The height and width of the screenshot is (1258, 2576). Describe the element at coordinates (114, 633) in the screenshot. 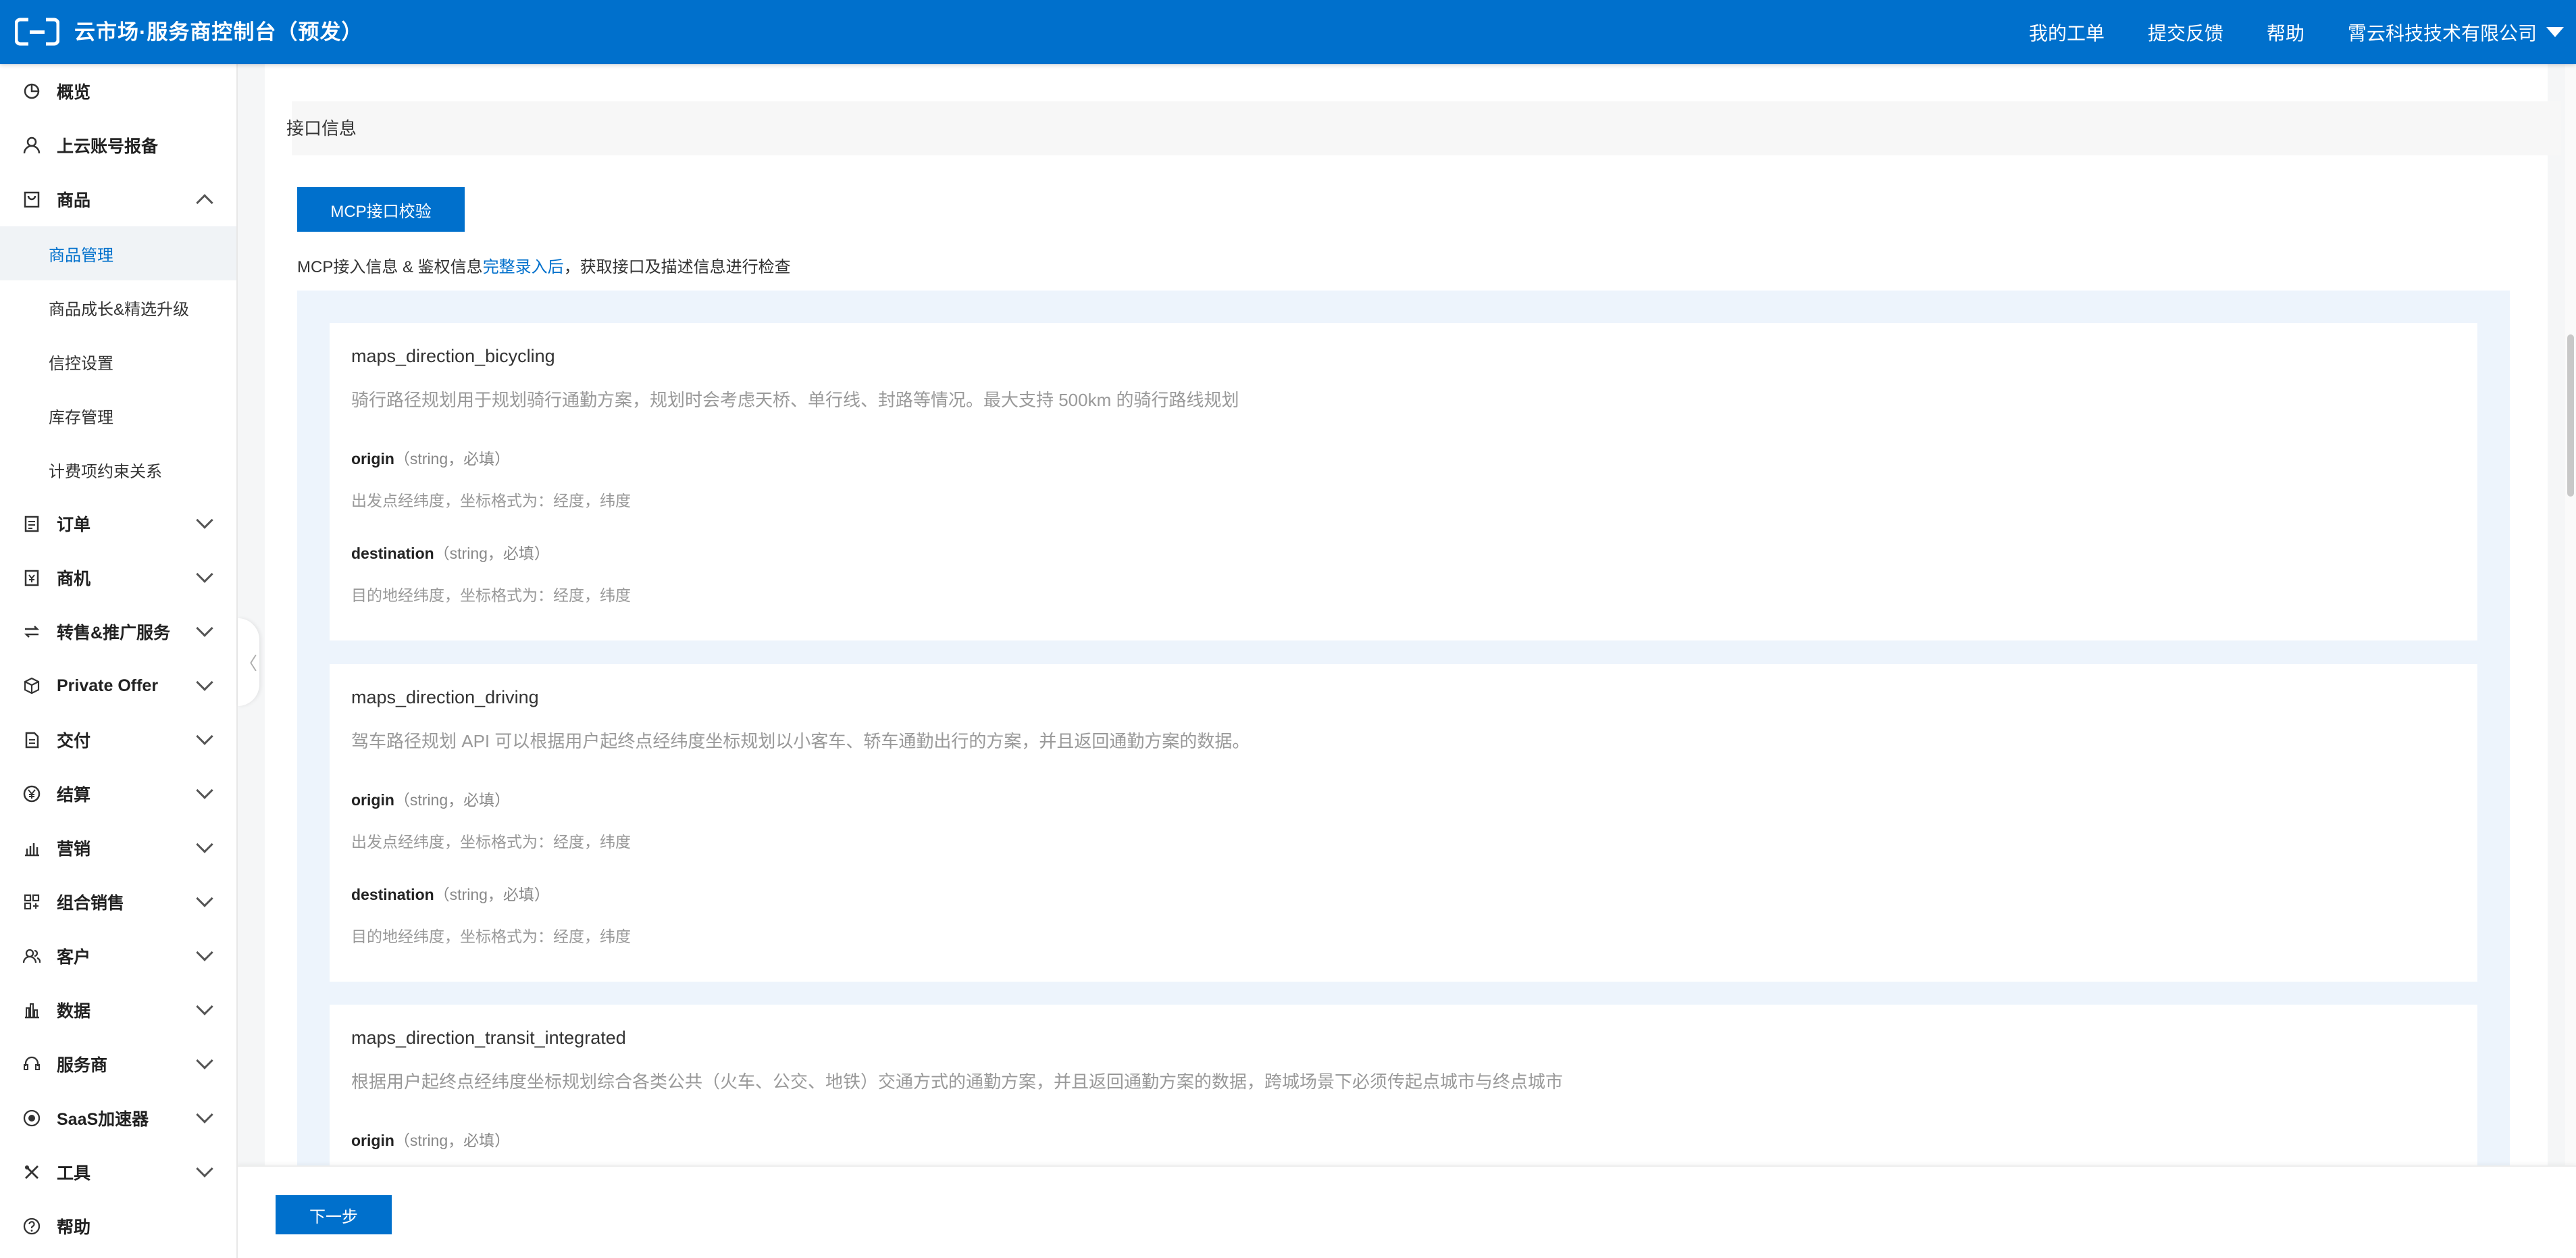

I see `sidebar-item-label: 转售&推广服务` at that location.